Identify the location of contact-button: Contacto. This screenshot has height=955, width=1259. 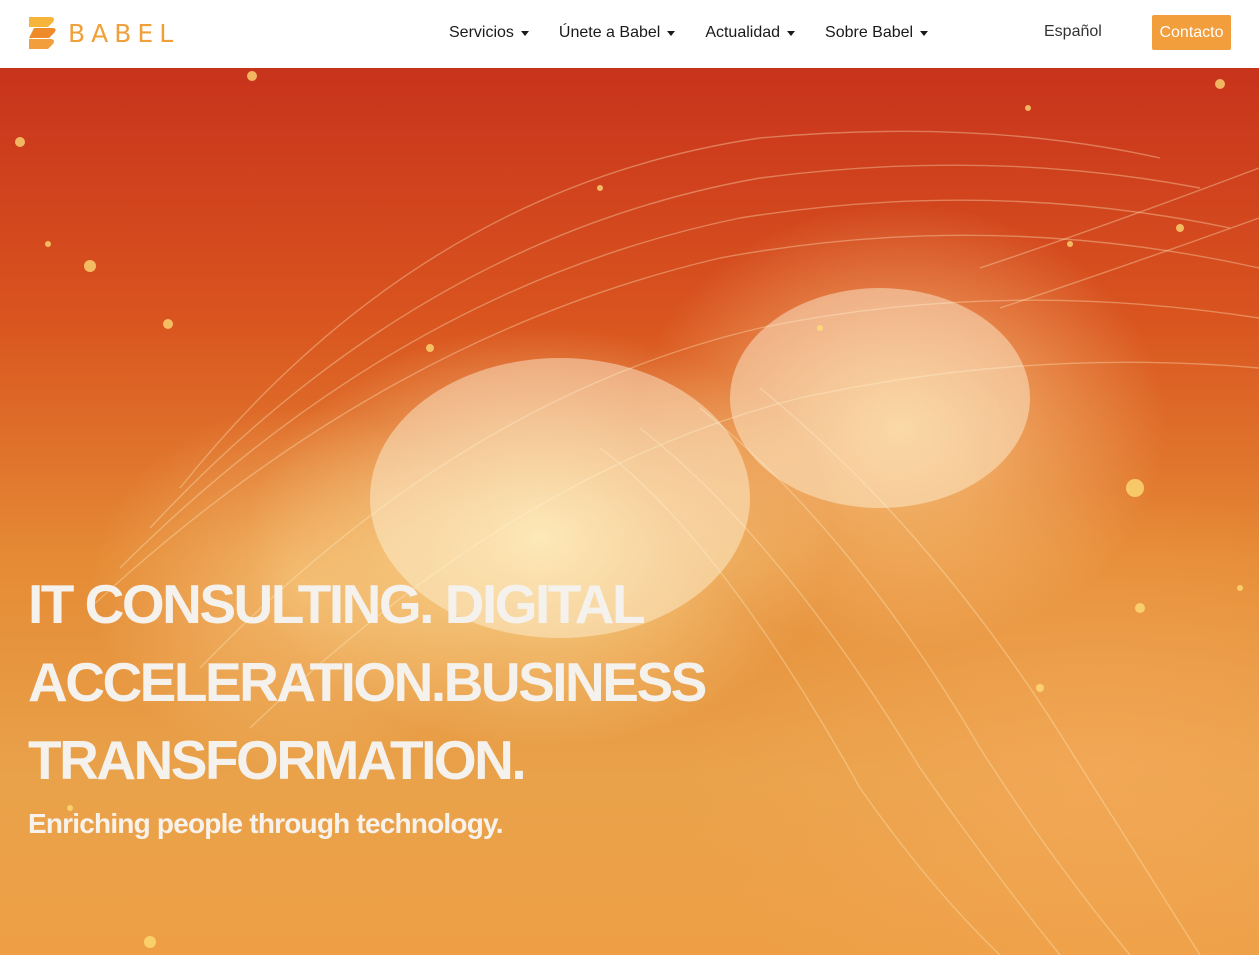
(1191, 32).